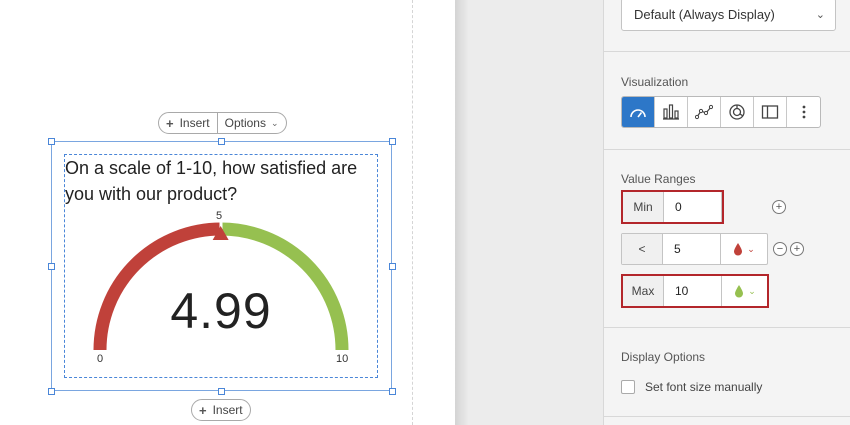 Image resolution: width=850 pixels, height=425 pixels. What do you see at coordinates (655, 82) in the screenshot?
I see `visualization-section-title: Visualization` at bounding box center [655, 82].